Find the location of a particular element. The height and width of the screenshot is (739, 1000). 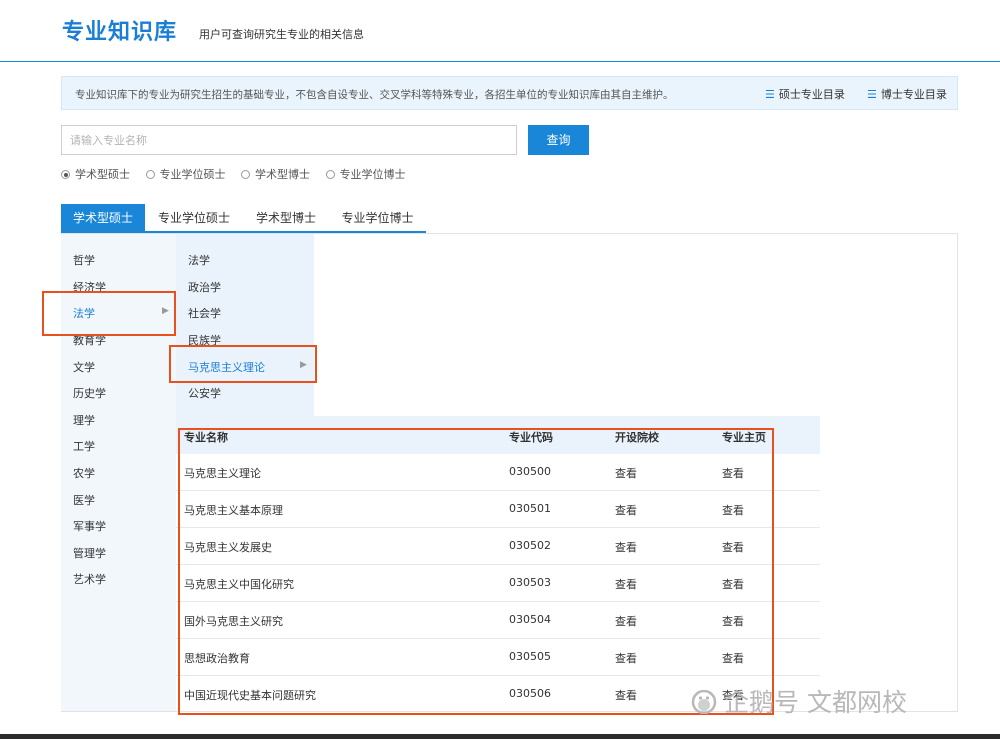

category-item: 管理学 is located at coordinates (89, 553).